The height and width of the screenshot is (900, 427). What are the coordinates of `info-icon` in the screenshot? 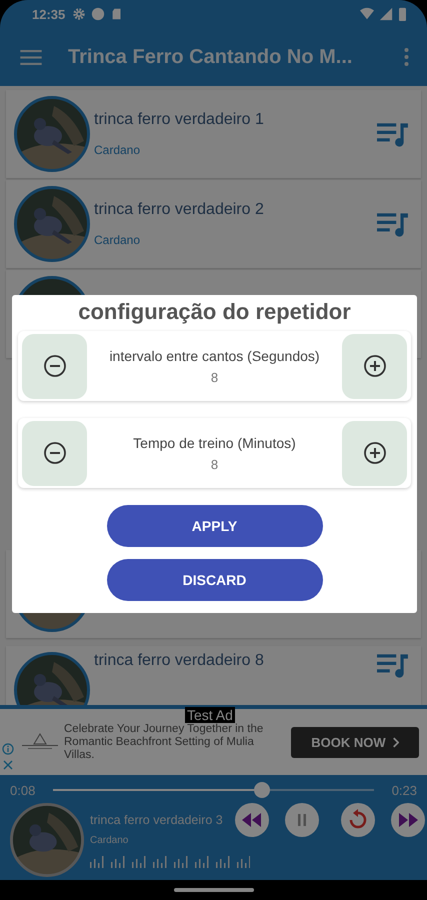 It's located at (8, 749).